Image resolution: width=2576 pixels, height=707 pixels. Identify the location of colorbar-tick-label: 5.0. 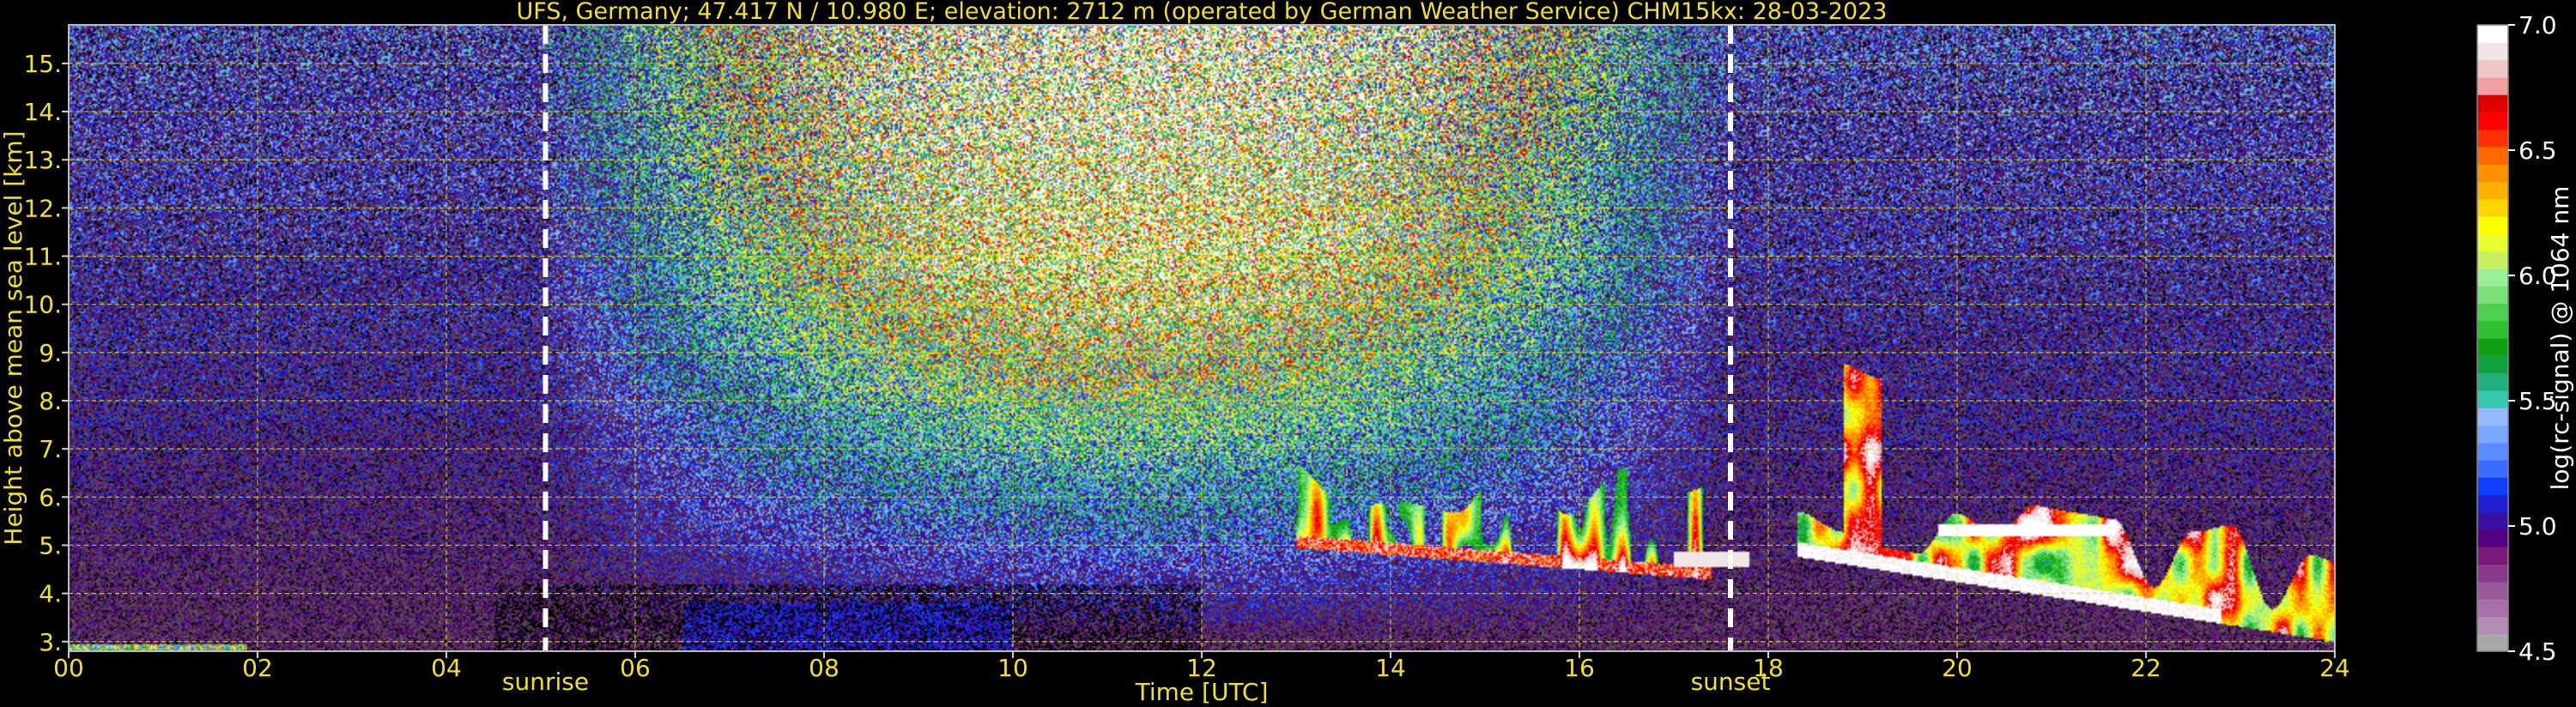
(2537, 526).